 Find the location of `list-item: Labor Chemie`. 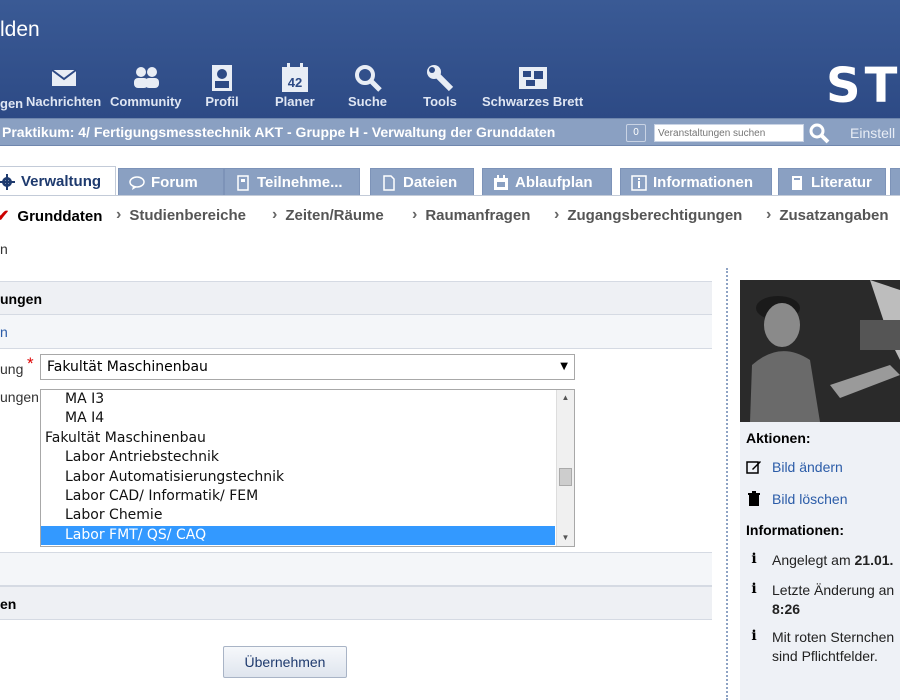

list-item: Labor Chemie is located at coordinates (307, 515).